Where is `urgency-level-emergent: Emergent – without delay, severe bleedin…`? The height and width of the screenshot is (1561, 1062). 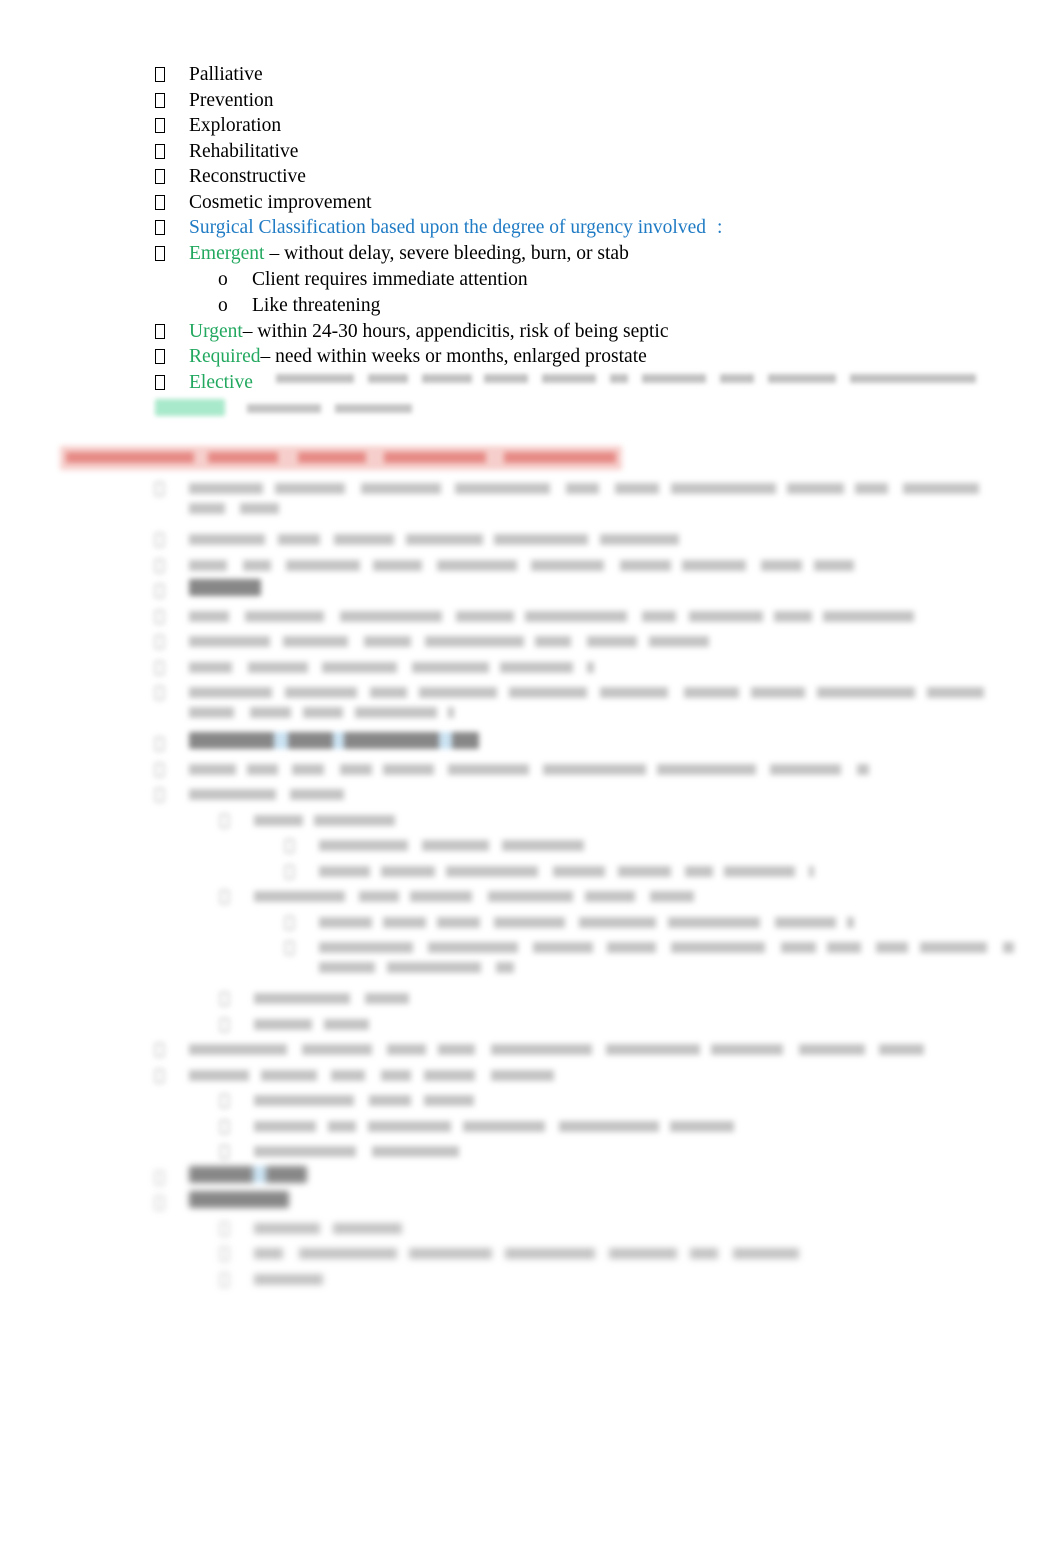 urgency-level-emergent: Emergent – without delay, severe bleedin… is located at coordinates (392, 254).